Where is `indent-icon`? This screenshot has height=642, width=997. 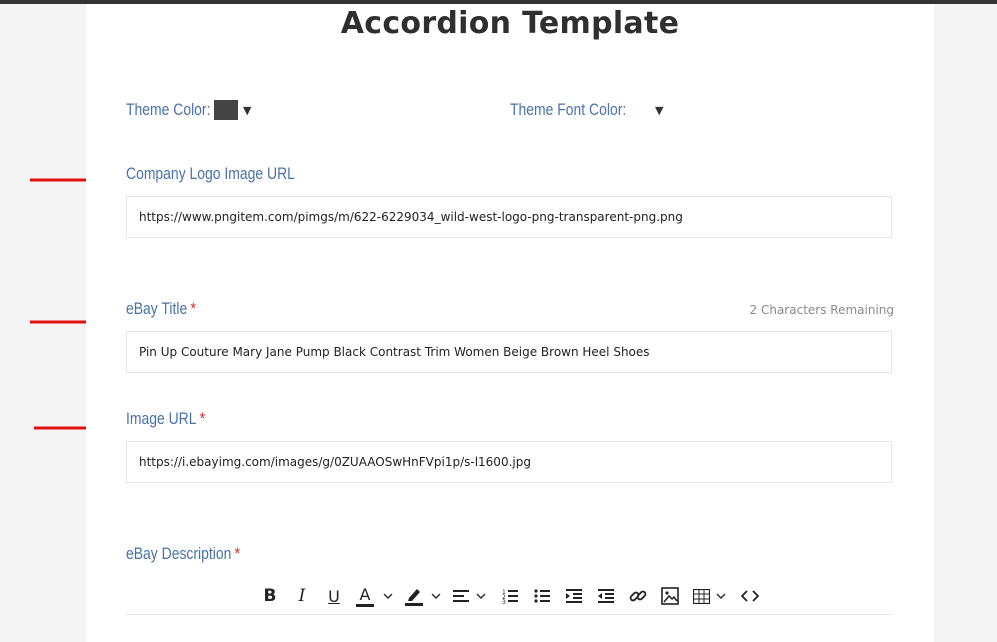
indent-icon is located at coordinates (574, 596).